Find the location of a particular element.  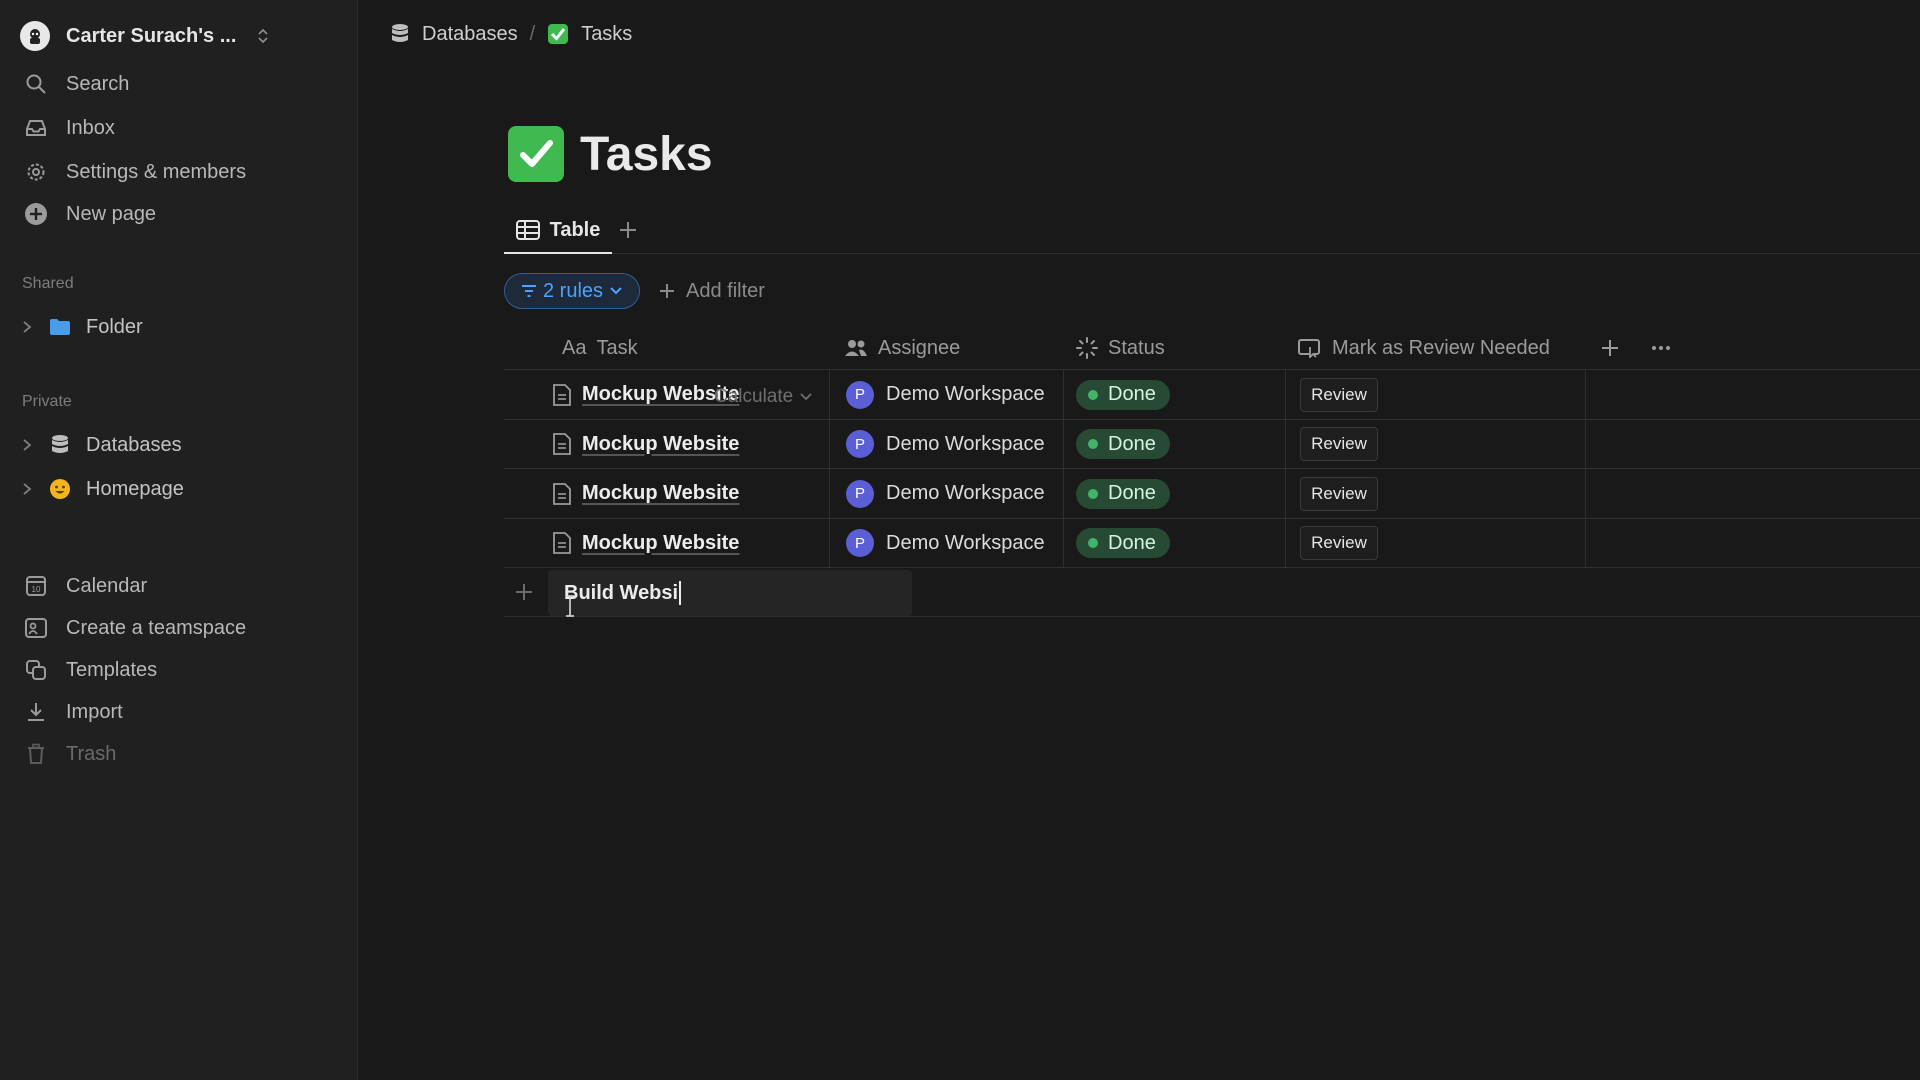

column-header-status: Status is located at coordinates (1120, 348).